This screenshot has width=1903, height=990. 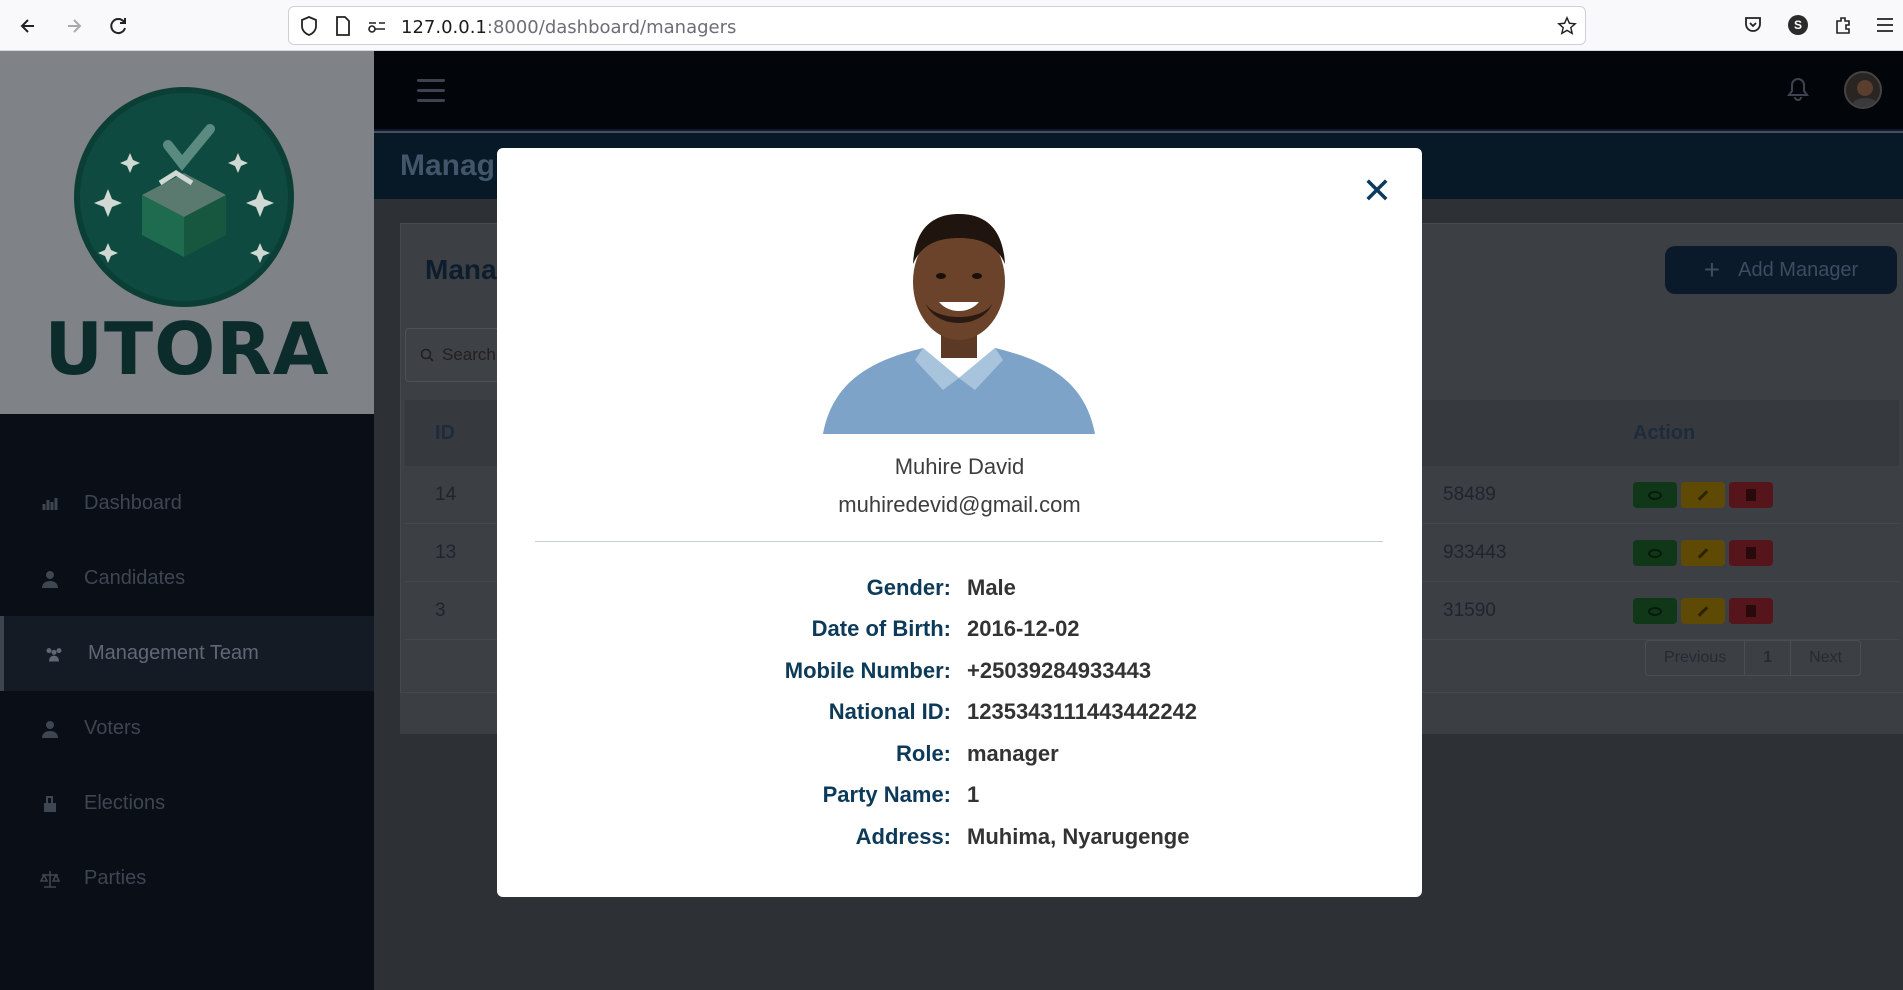 I want to click on profile-avatar-icon: S, so click(x=1798, y=25).